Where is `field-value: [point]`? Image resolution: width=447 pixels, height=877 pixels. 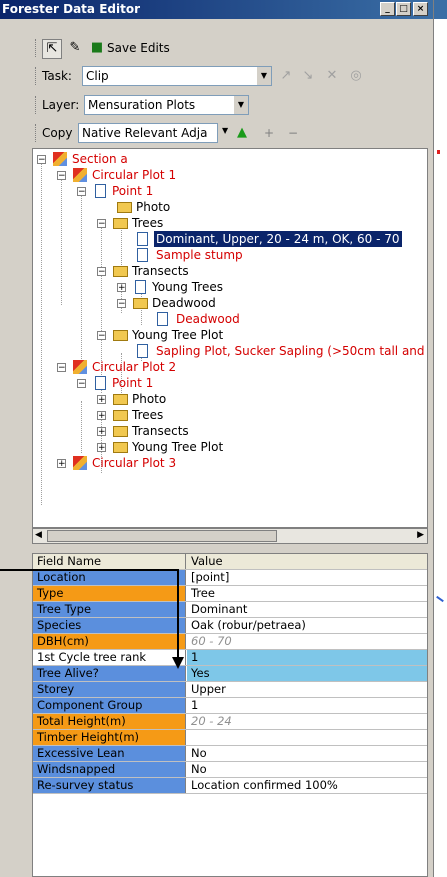 field-value: [point] is located at coordinates (307, 577).